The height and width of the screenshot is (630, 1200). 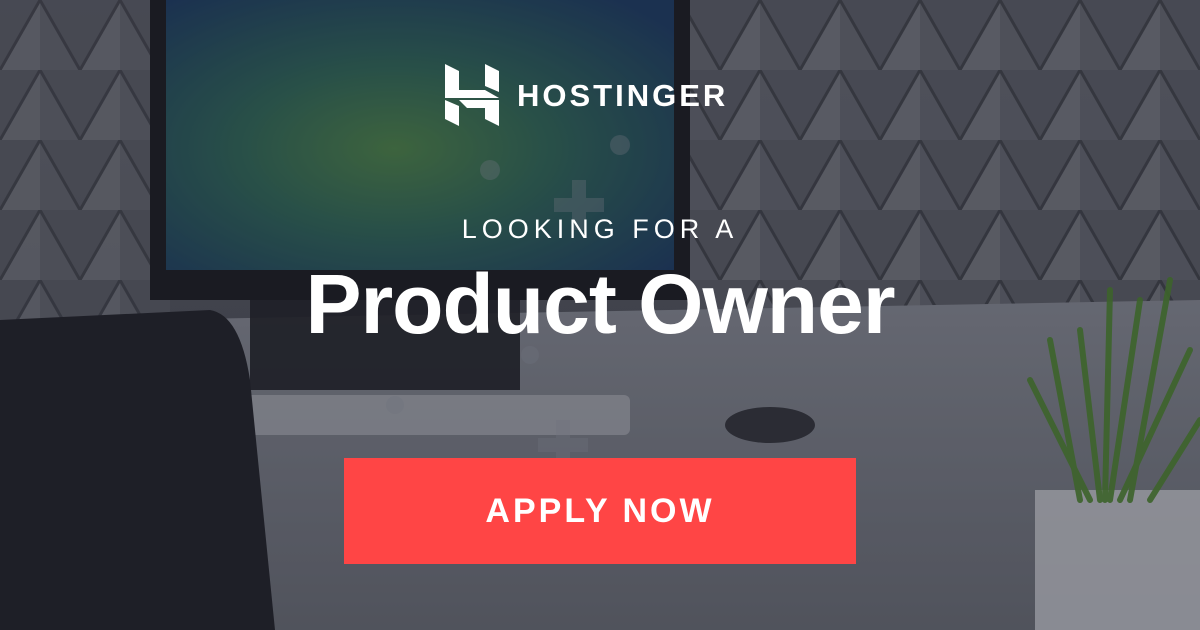 What do you see at coordinates (472, 95) in the screenshot?
I see `hostinger-h-logo-icon` at bounding box center [472, 95].